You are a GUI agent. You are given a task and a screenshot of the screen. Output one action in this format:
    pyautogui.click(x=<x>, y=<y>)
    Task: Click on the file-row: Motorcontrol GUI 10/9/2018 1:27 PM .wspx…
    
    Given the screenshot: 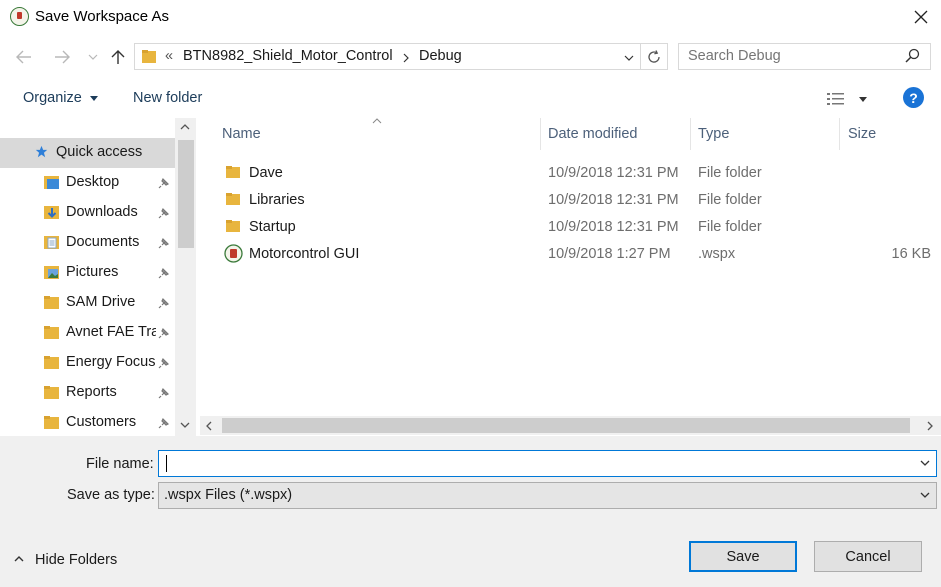 What is the action you would take?
    pyautogui.click(x=579, y=254)
    